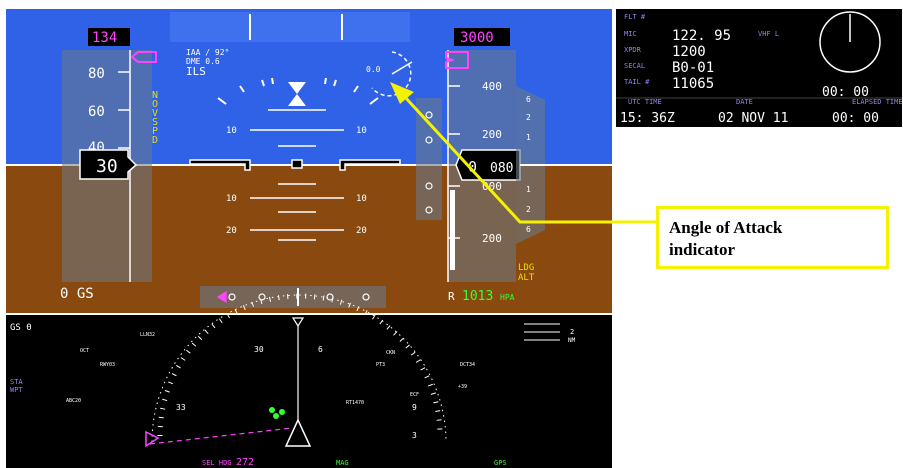  Describe the element at coordinates (380, 365) in the screenshot. I see `waypoint: PT3` at that location.